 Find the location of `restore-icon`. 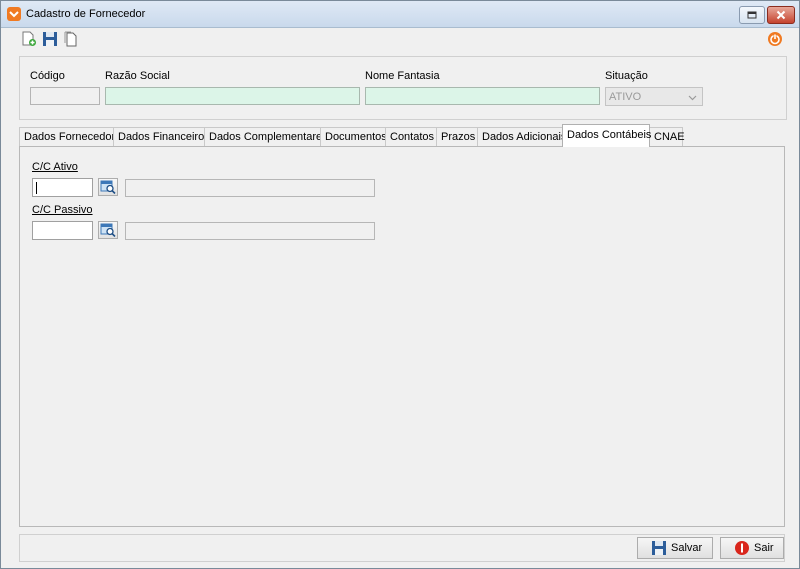

restore-icon is located at coordinates (752, 15).